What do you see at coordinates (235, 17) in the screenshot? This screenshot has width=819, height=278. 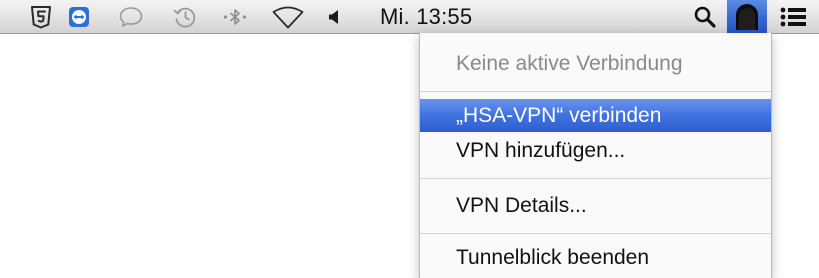 I see `bluetooth-icon` at bounding box center [235, 17].